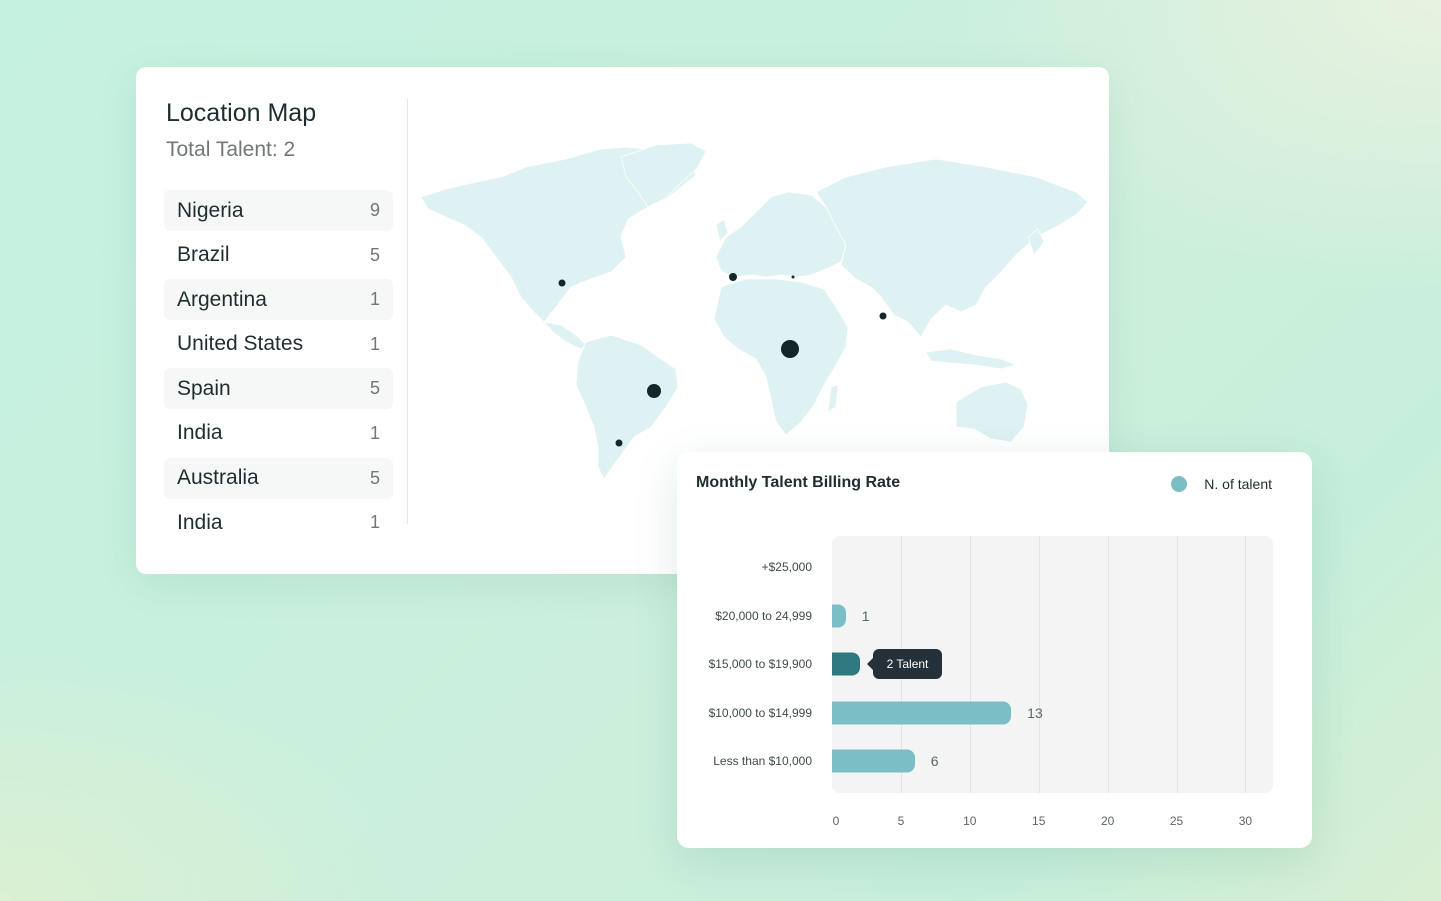 Image resolution: width=1441 pixels, height=901 pixels. What do you see at coordinates (407, 311) in the screenshot?
I see `panel-divider` at bounding box center [407, 311].